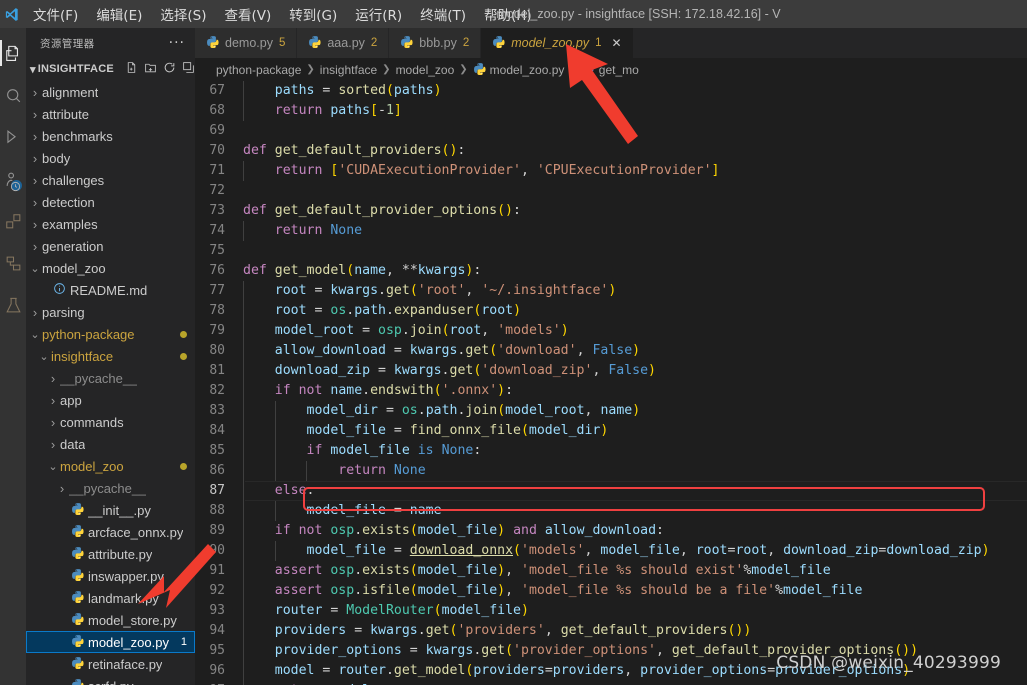  I want to click on tree-item: › generation, so click(110, 246).